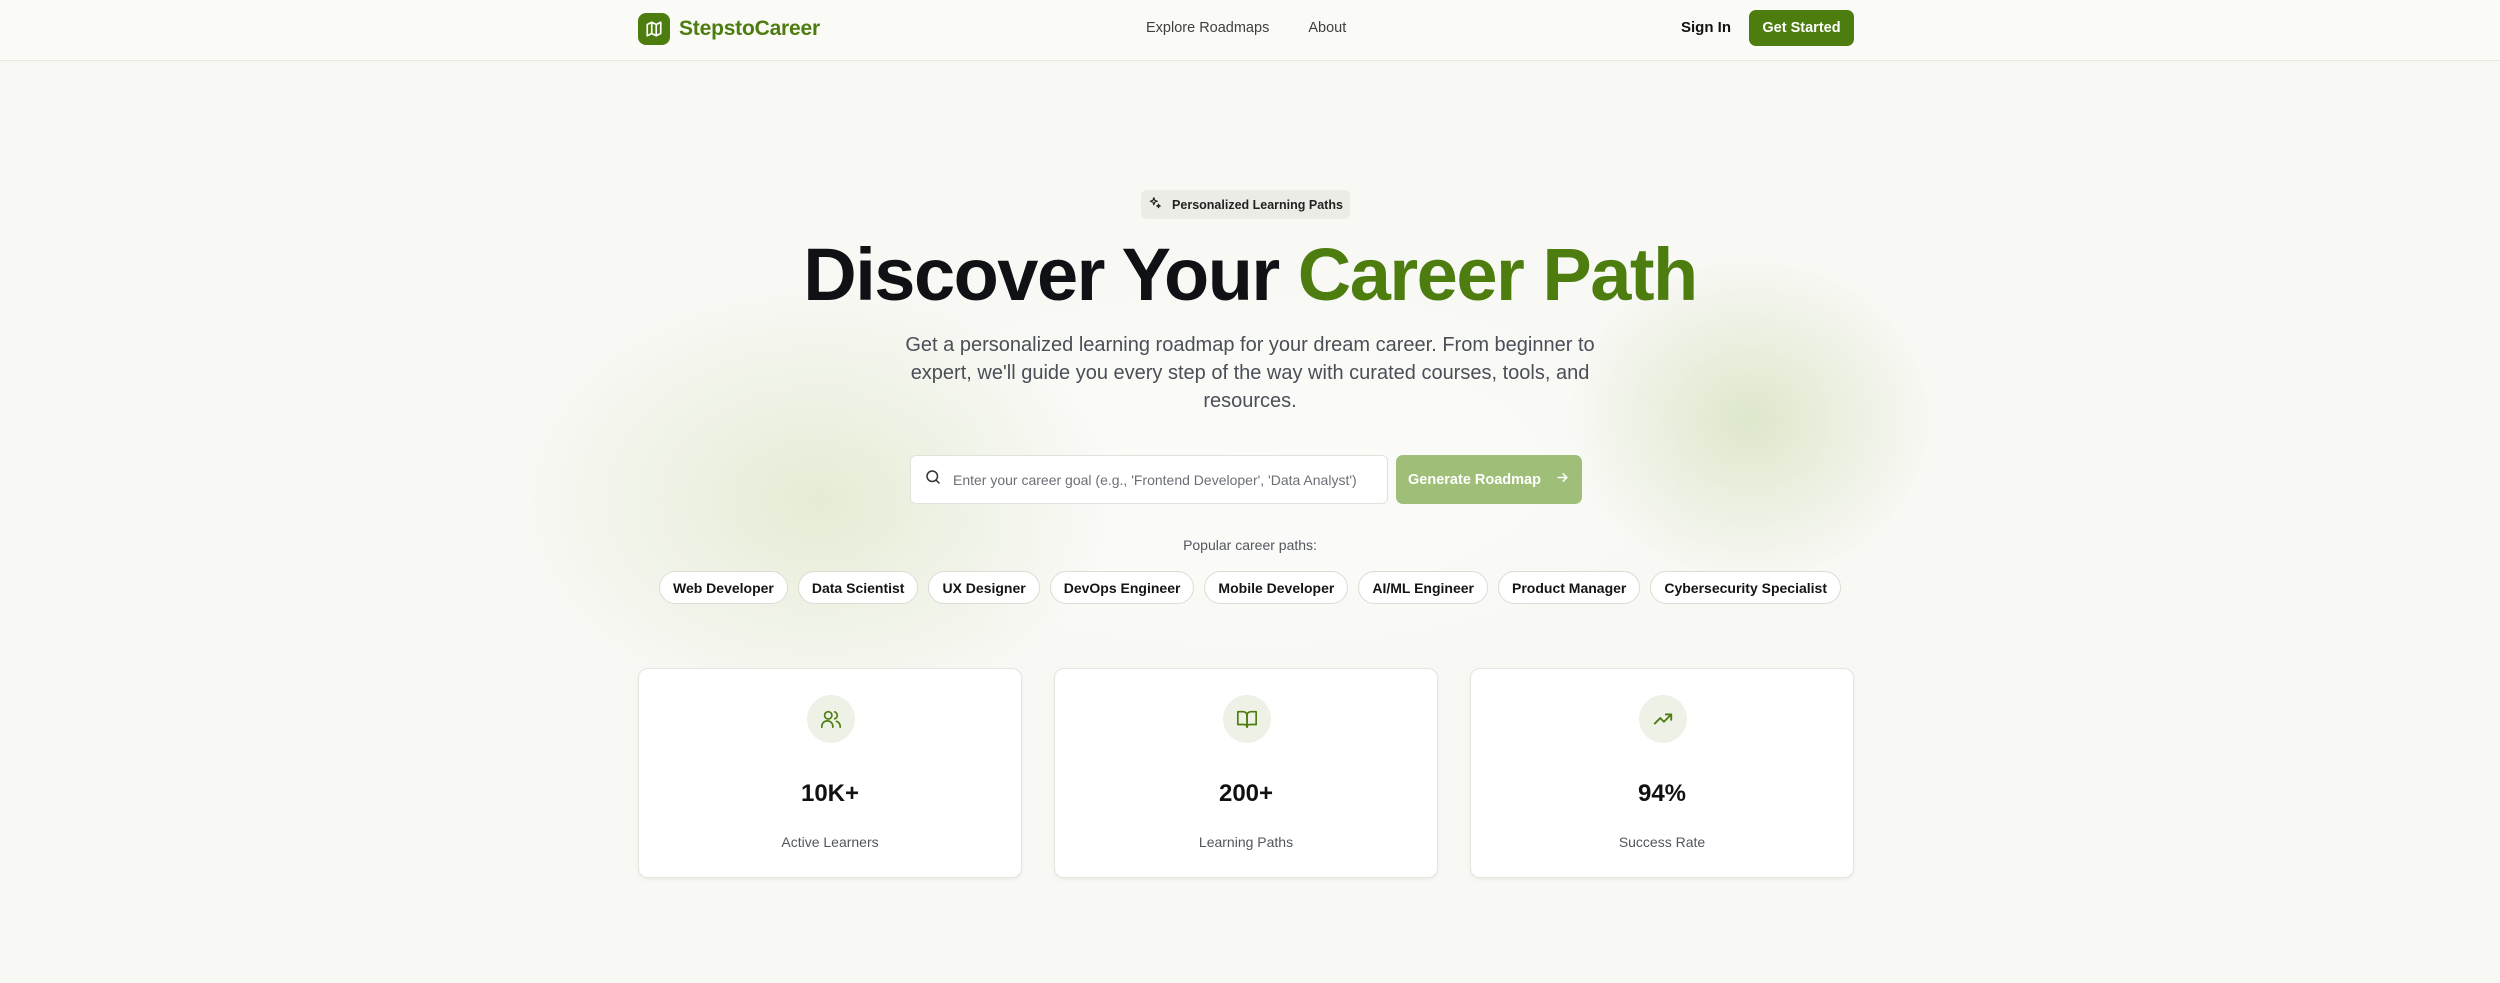 Image resolution: width=2500 pixels, height=983 pixels. Describe the element at coordinates (1474, 479) in the screenshot. I see `generate-roadmap-label: Generate Roadmap` at that location.